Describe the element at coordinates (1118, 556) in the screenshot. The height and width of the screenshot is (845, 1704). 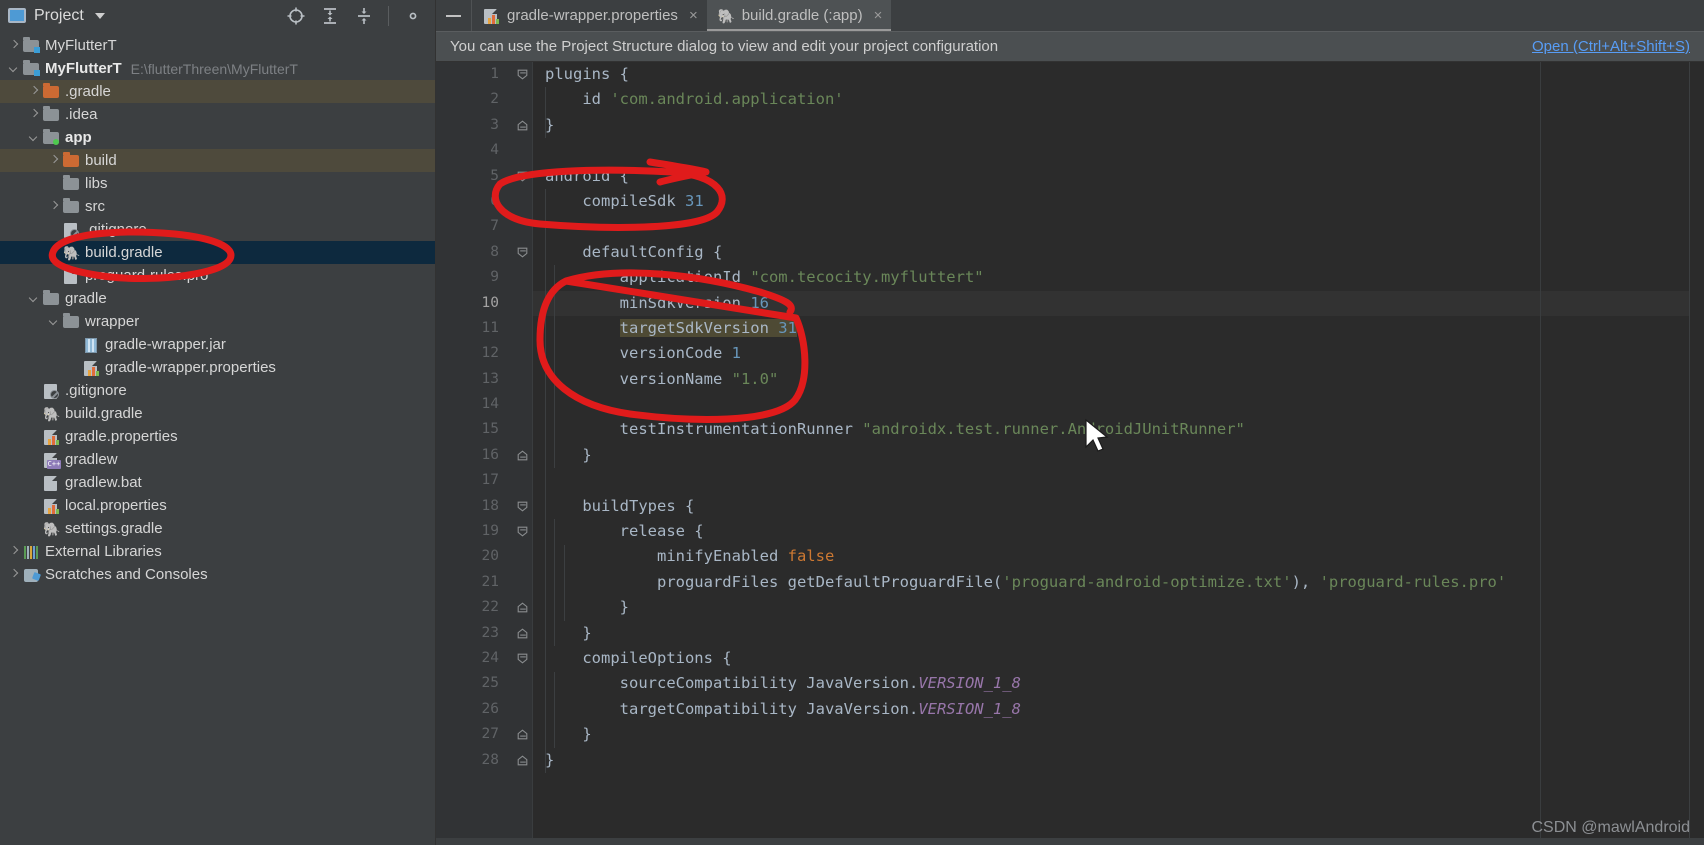
I see `code-line: minifyEnabled false` at that location.